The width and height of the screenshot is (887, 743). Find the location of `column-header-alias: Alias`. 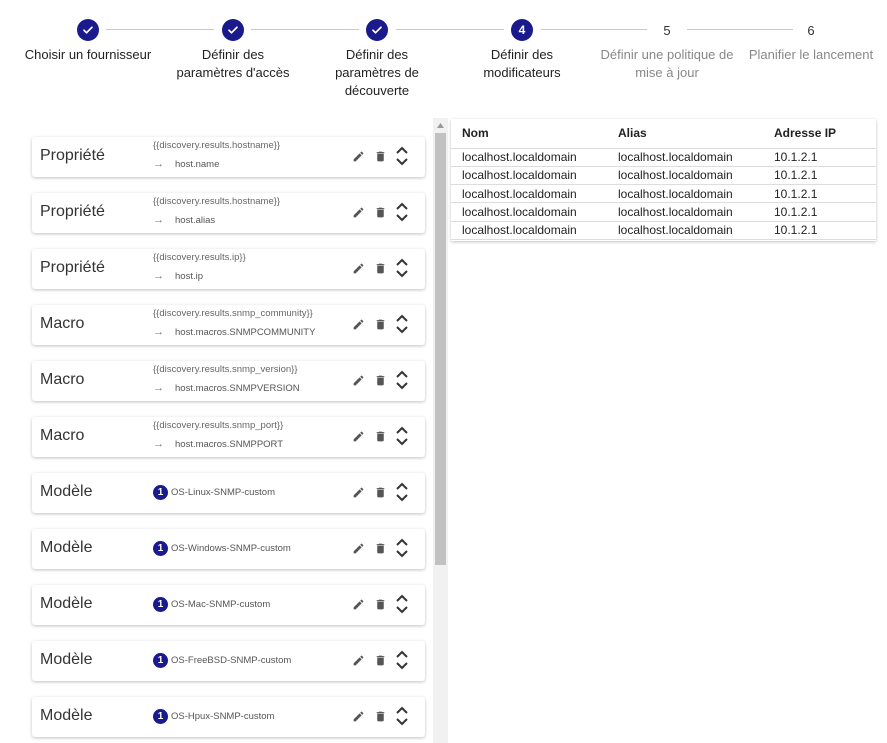

column-header-alias: Alias is located at coordinates (685, 134).